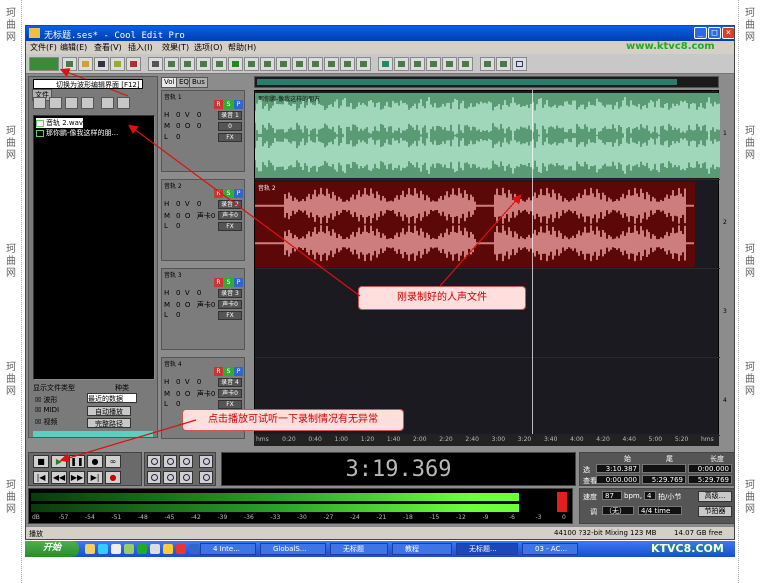 The height and width of the screenshot is (583, 760). I want to click on track-header: 音轨 1 RSP H0 V0 M0 O 0 L 0 录音 1 0 FX, so click(203, 131).